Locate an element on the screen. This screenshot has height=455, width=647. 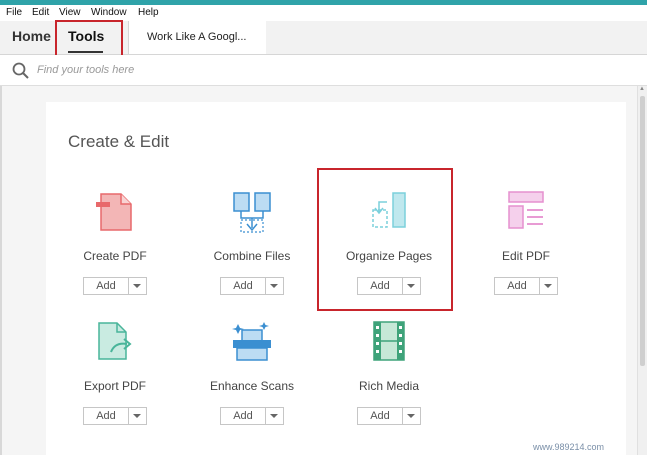
tool-export-pdf: Export PDF Add is located at coordinates (115, 373).